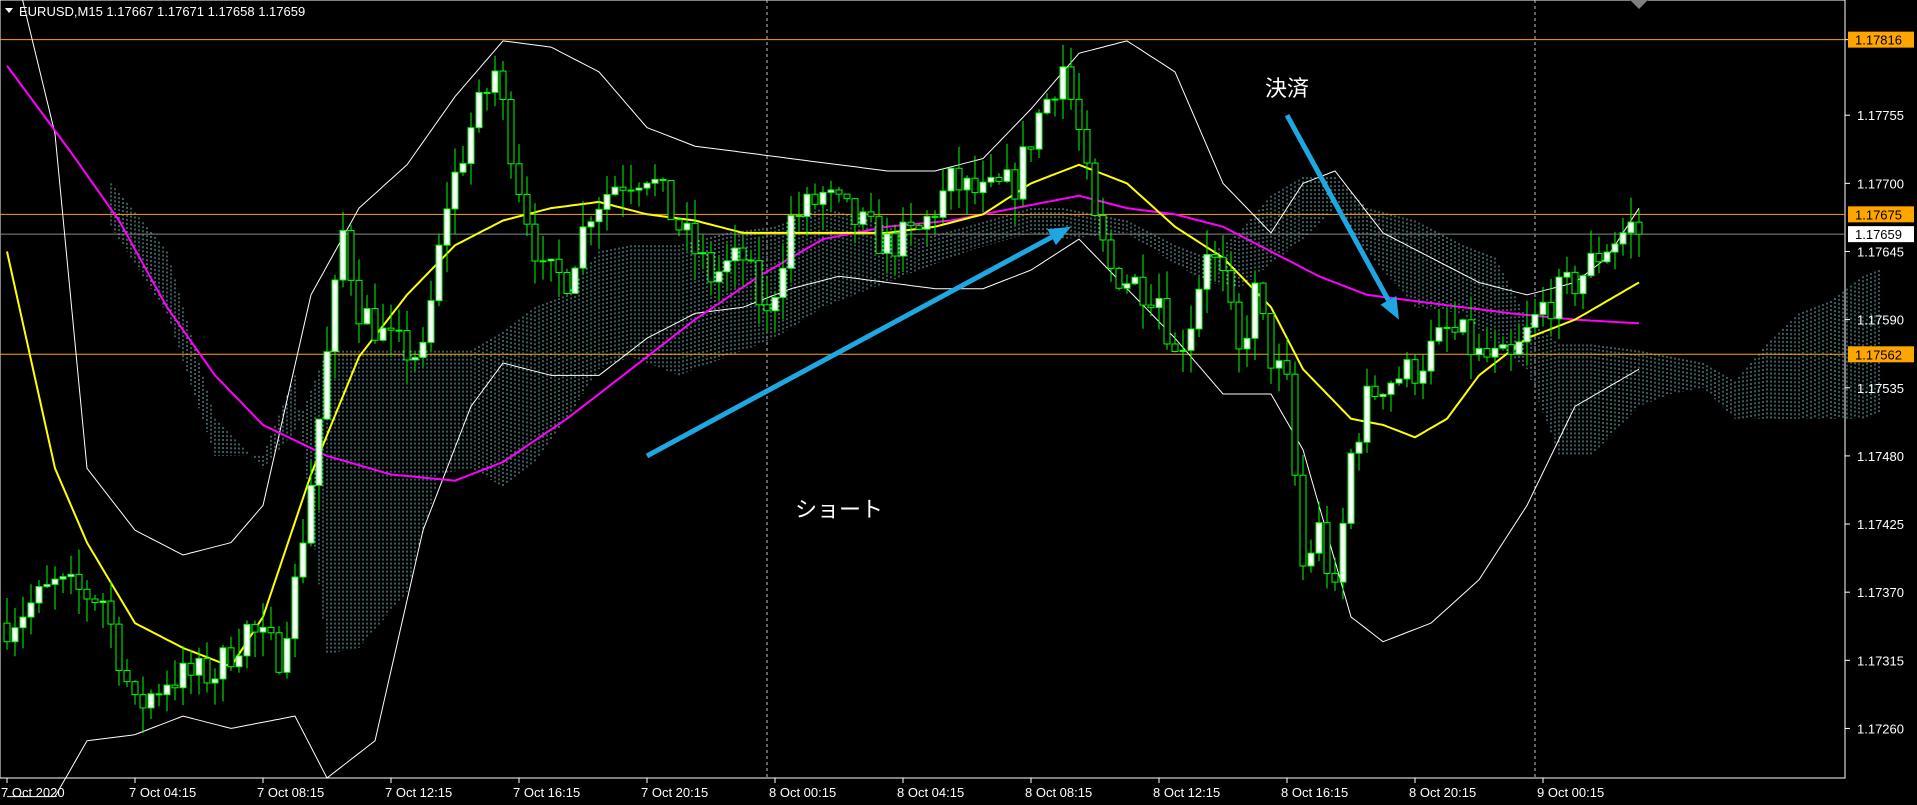 The height and width of the screenshot is (805, 1917). Describe the element at coordinates (1878, 354) in the screenshot. I see `price-level-label: 1.17562` at that location.